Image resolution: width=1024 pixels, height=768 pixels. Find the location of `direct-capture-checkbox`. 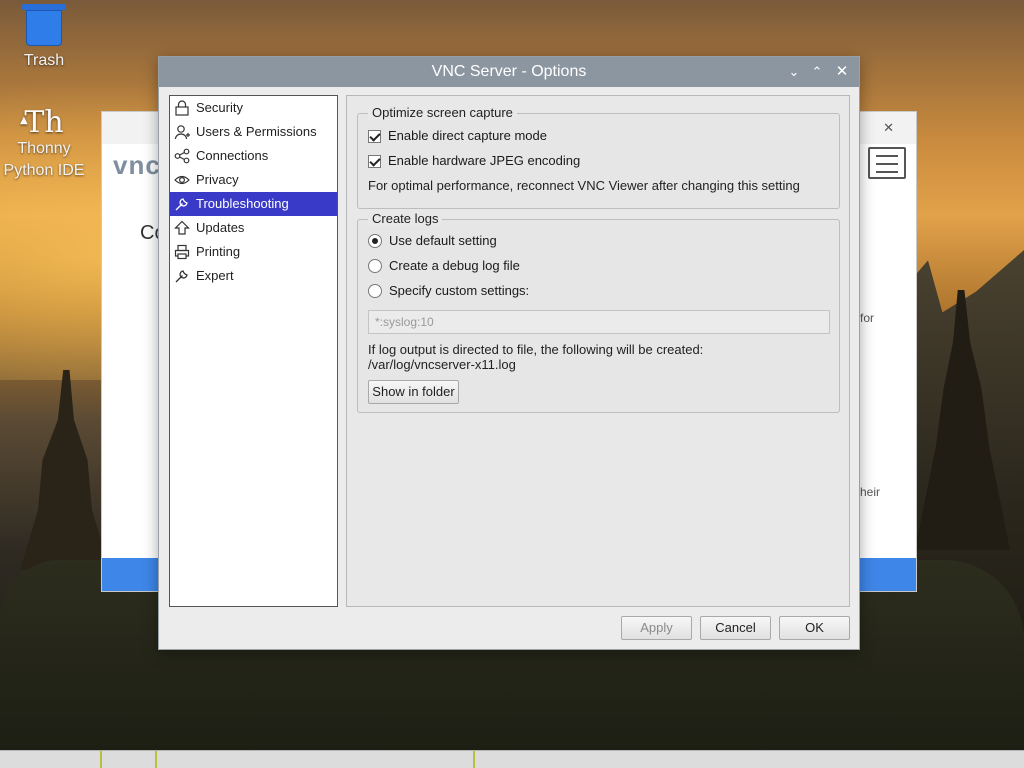

direct-capture-checkbox is located at coordinates (374, 136).